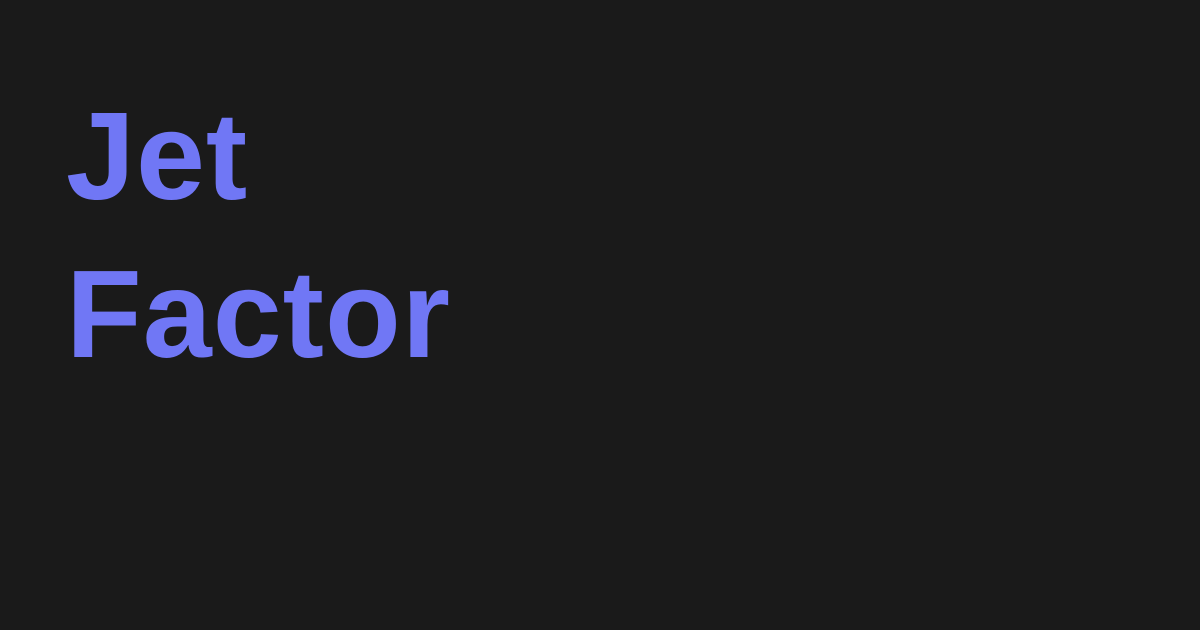 This screenshot has width=1200, height=630. I want to click on title-line-1: Jet, so click(157, 157).